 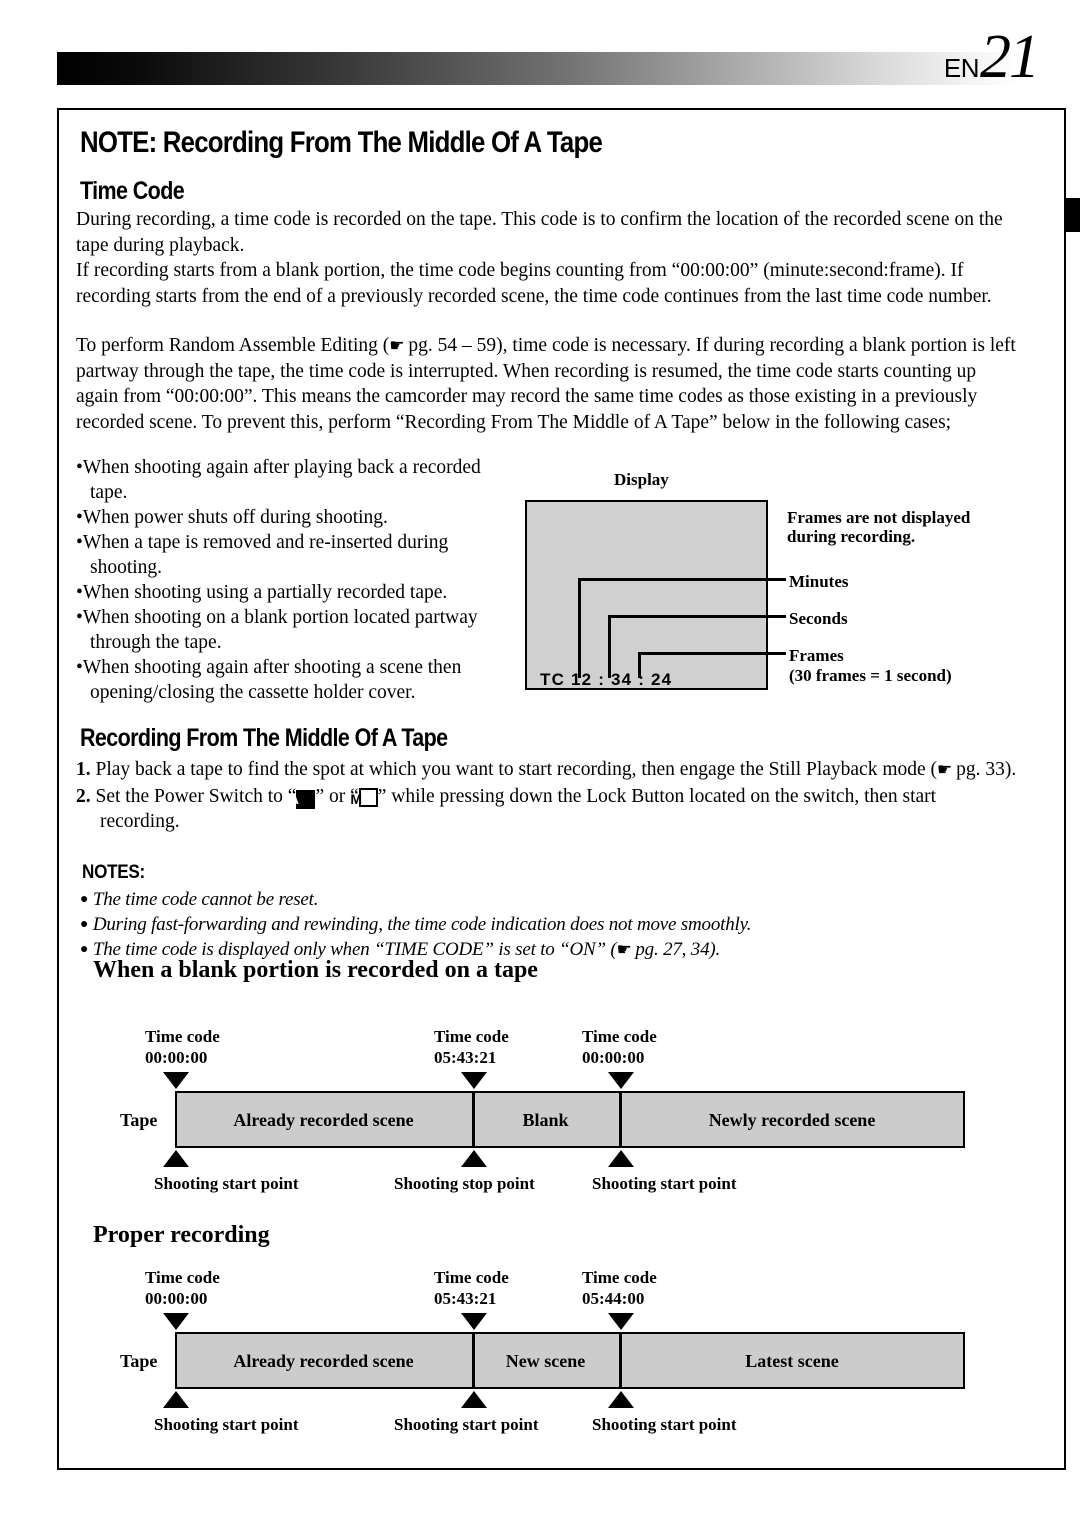 I want to click on page-number-value: 21, so click(x=1010, y=57).